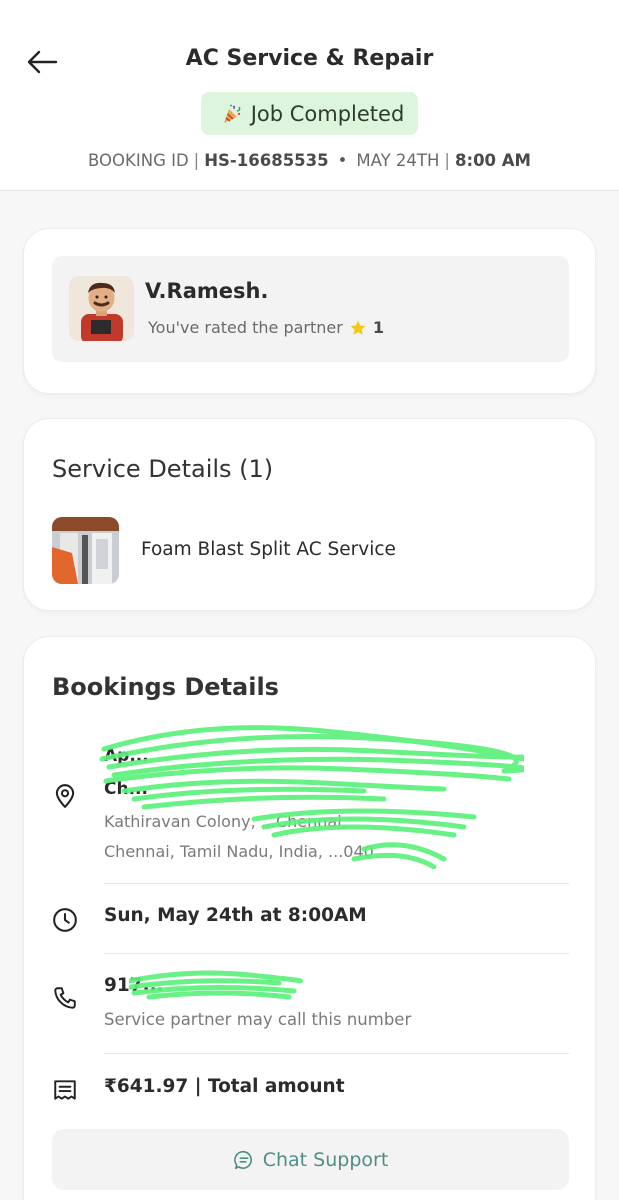 This screenshot has width=619, height=1200. What do you see at coordinates (309, 58) in the screenshot?
I see `page-title: AC Service & Repair` at bounding box center [309, 58].